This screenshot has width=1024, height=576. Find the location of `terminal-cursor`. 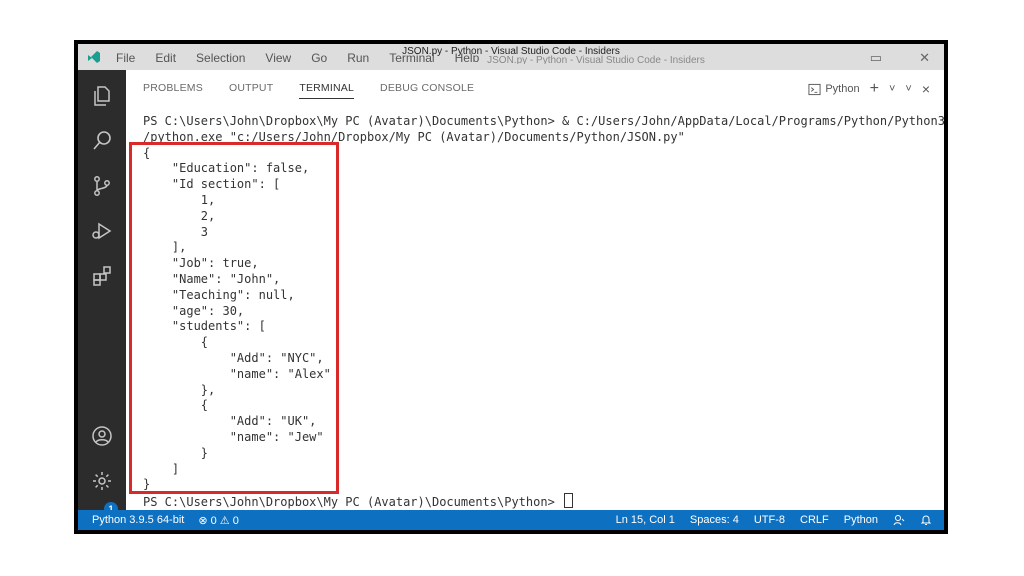

terminal-cursor is located at coordinates (569, 501).